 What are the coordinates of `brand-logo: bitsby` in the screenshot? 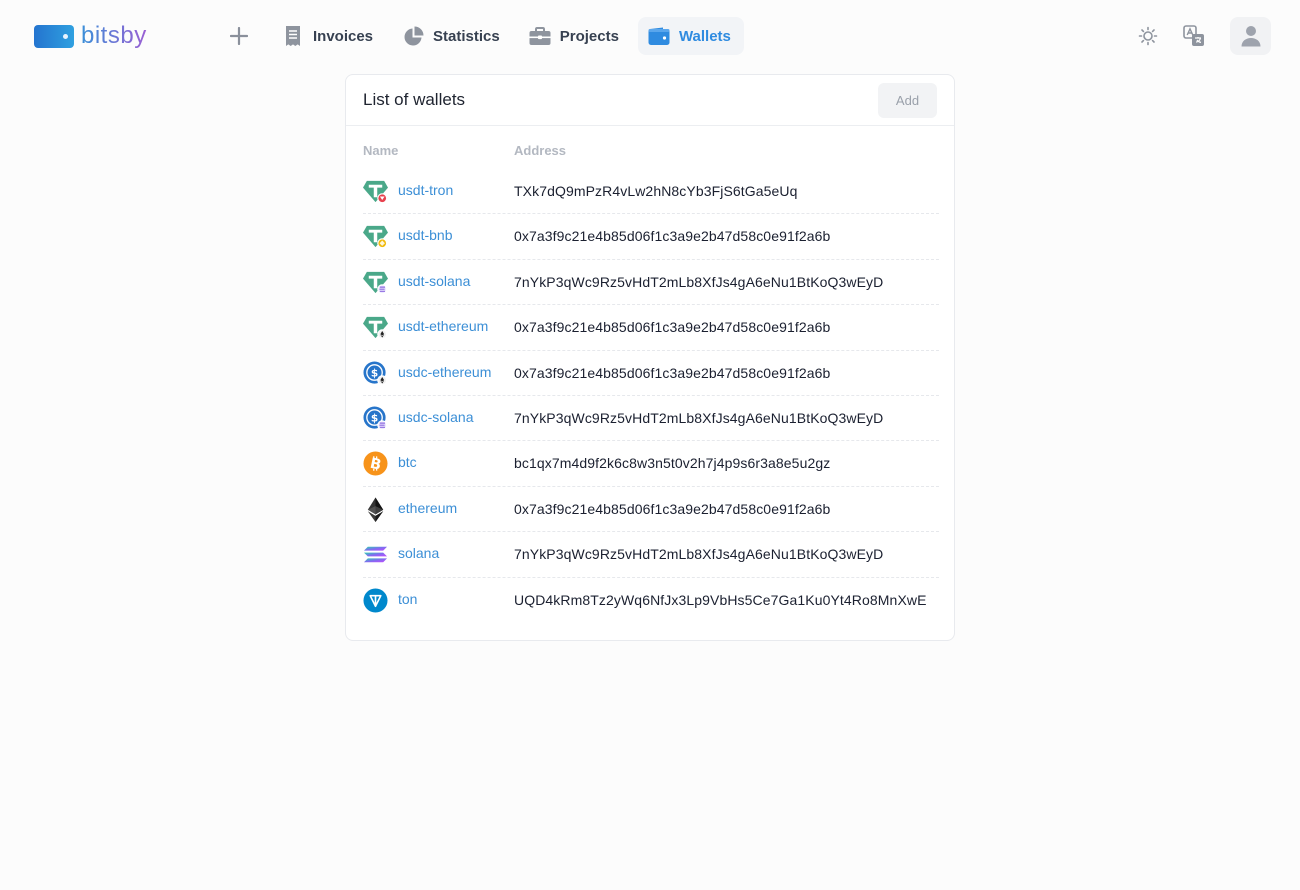 It's located at (90, 36).